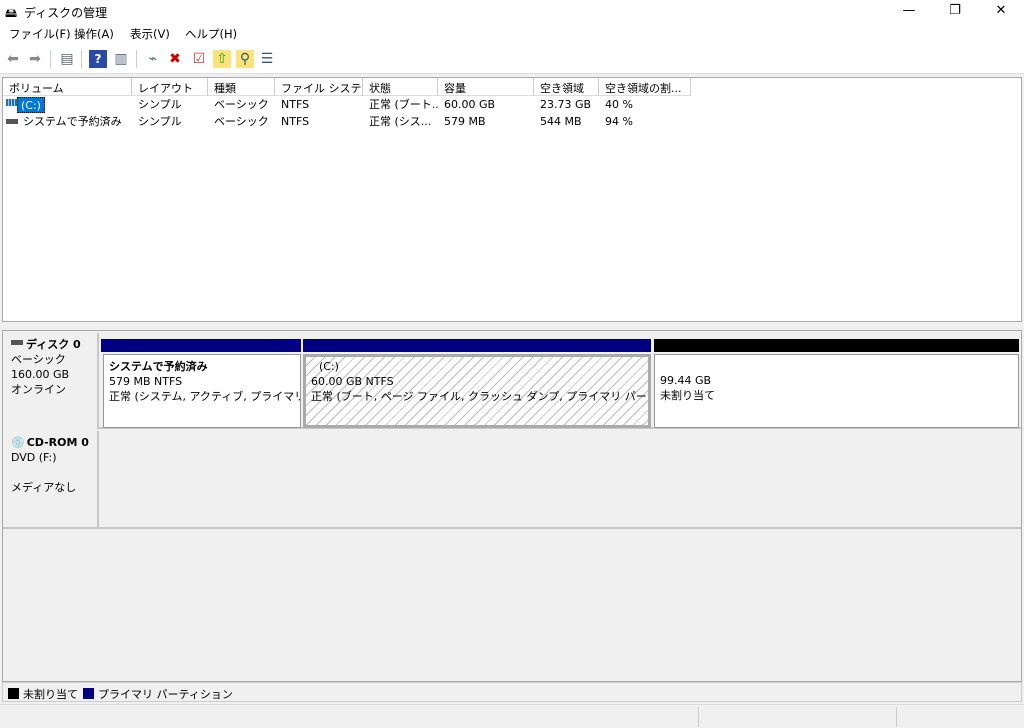  I want to click on column-header-volume: ボリューム, so click(67, 87).